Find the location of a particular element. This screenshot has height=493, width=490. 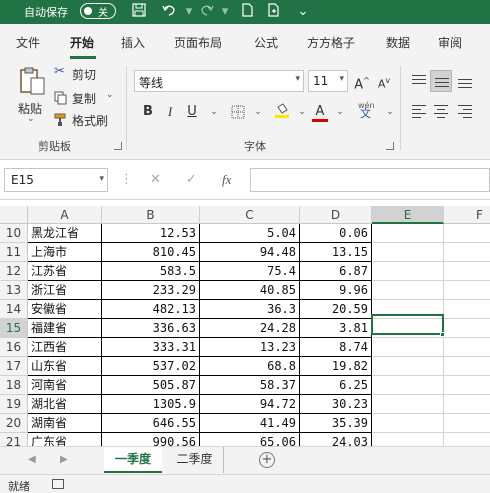

row-header: 20 is located at coordinates (14, 423).